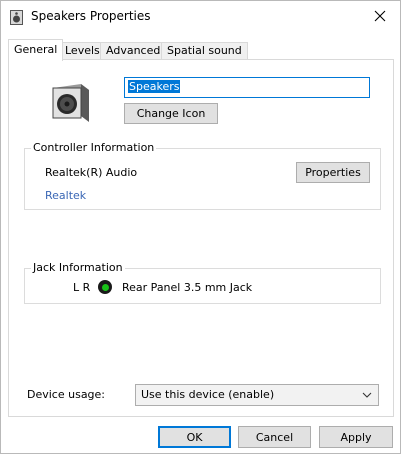 This screenshot has height=454, width=401. What do you see at coordinates (91, 16) in the screenshot?
I see `window-title: Speakers Properties` at bounding box center [91, 16].